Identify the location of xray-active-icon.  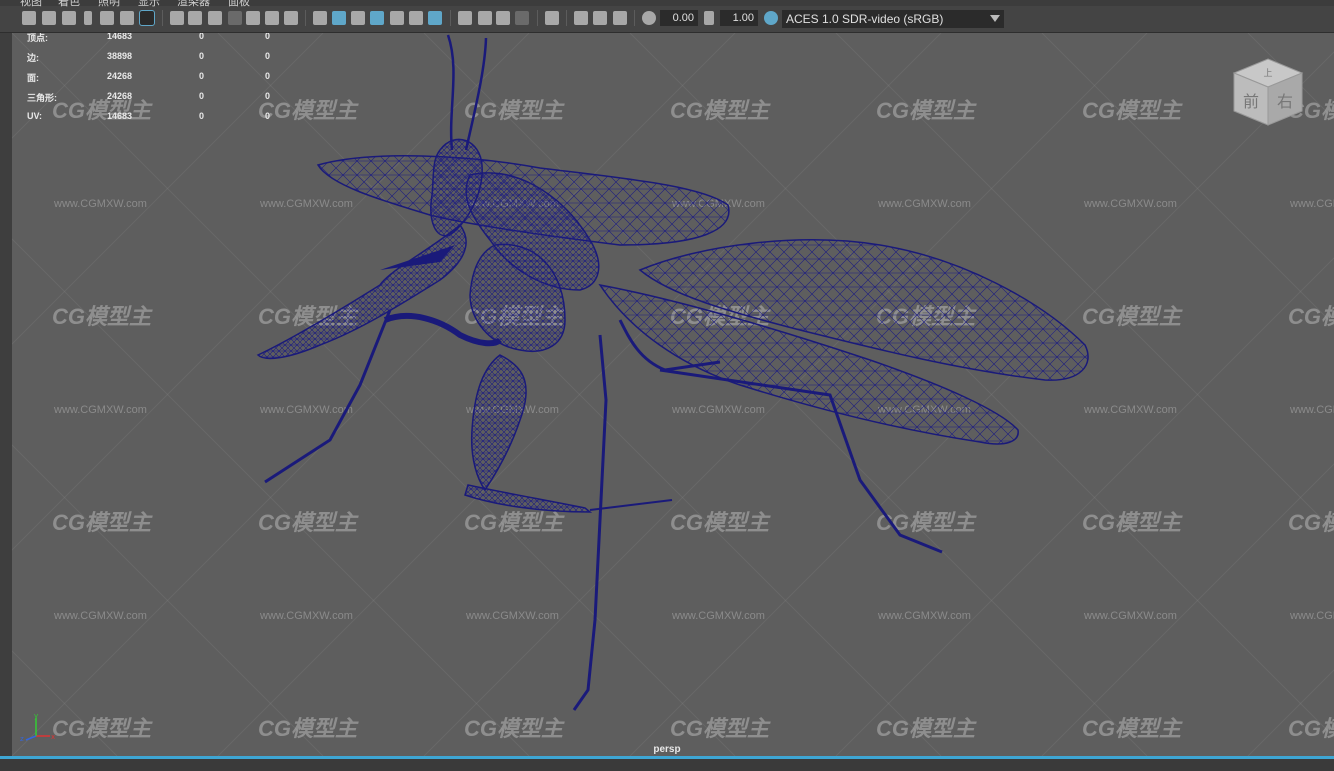
(600, 18).